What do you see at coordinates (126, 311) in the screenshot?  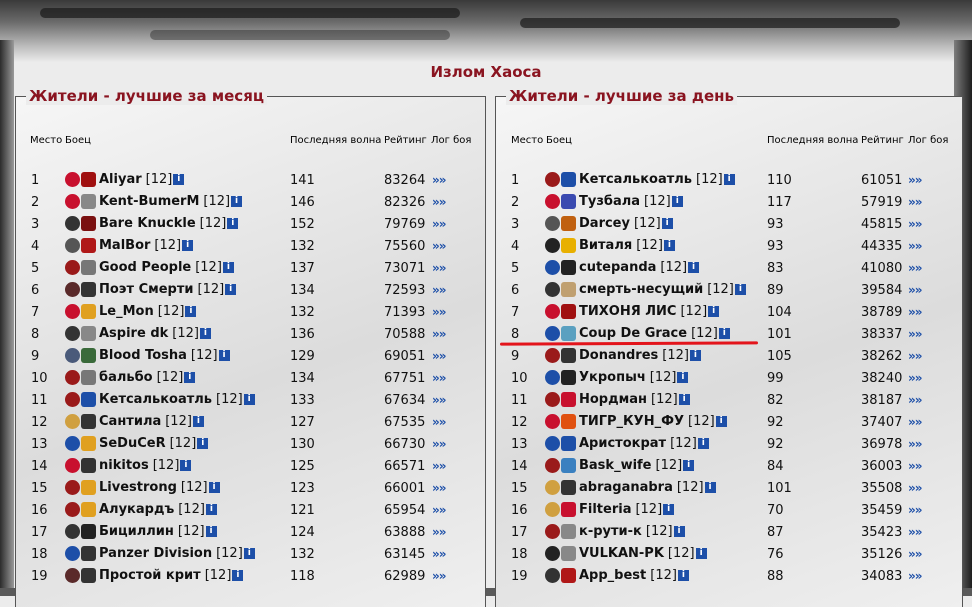 I see `fighter-nick-link: Le_Mon` at bounding box center [126, 311].